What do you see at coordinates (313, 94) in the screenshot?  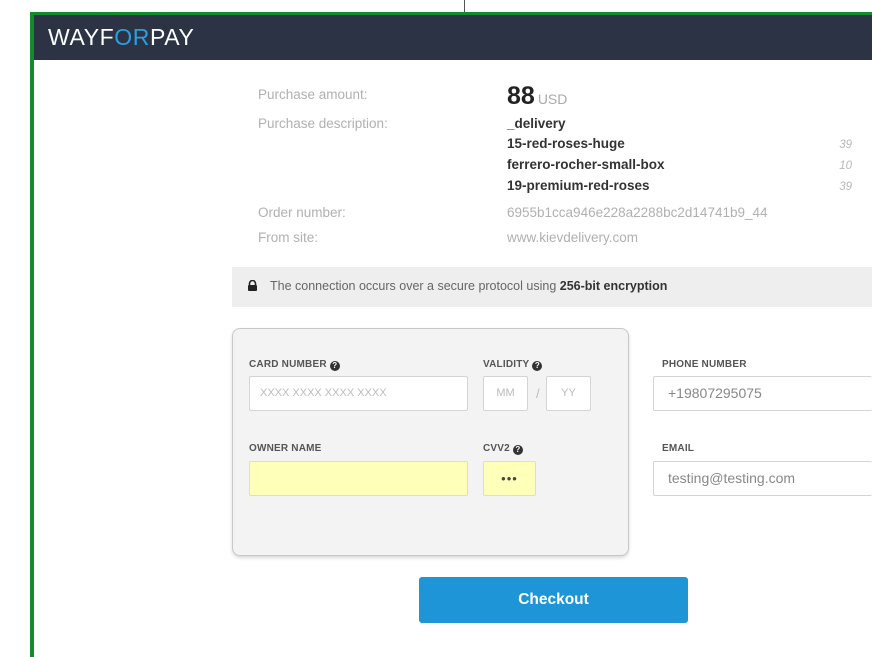 I see `purchase-amount-label: Purchase amount:` at bounding box center [313, 94].